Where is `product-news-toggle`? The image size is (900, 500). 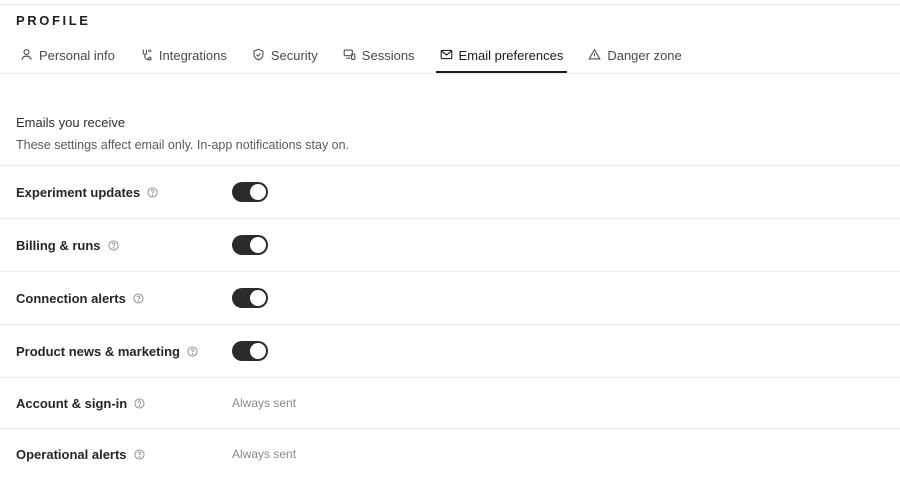
product-news-toggle is located at coordinates (250, 351).